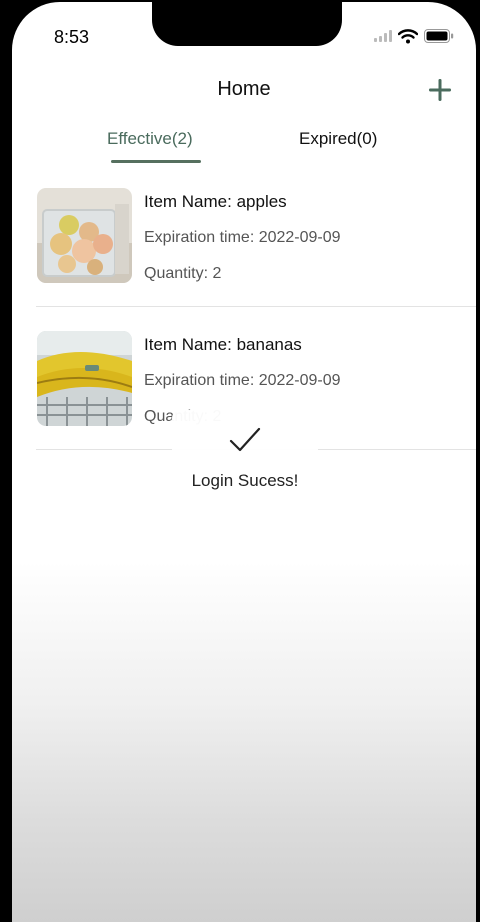  I want to click on cellular-signal-icon, so click(383, 36).